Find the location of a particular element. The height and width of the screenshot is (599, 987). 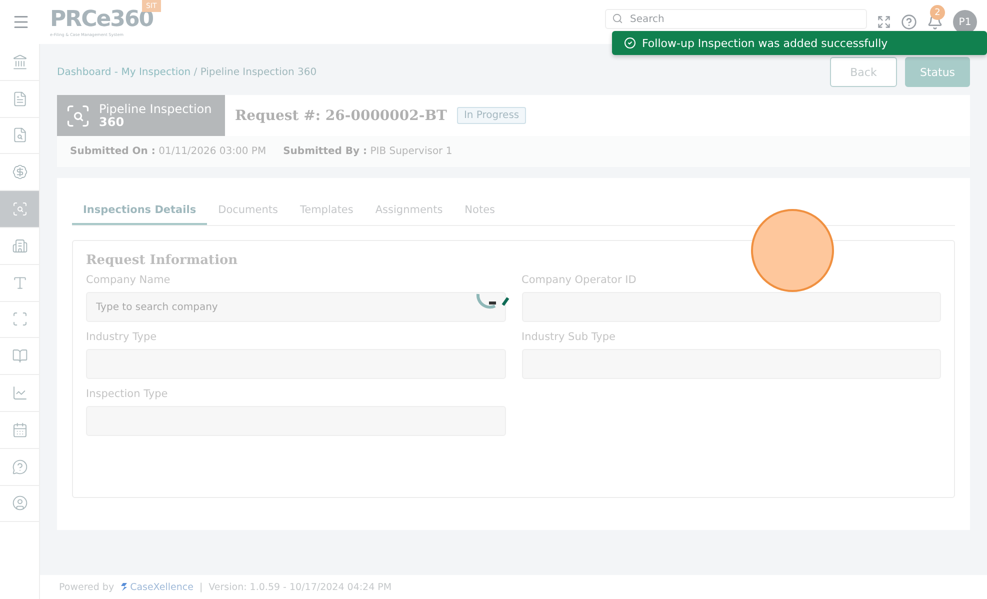

back-button: Back is located at coordinates (863, 72).